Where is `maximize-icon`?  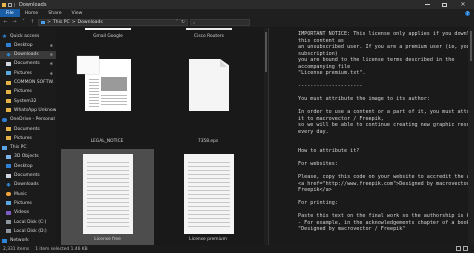
maximize-icon is located at coordinates (444, 4).